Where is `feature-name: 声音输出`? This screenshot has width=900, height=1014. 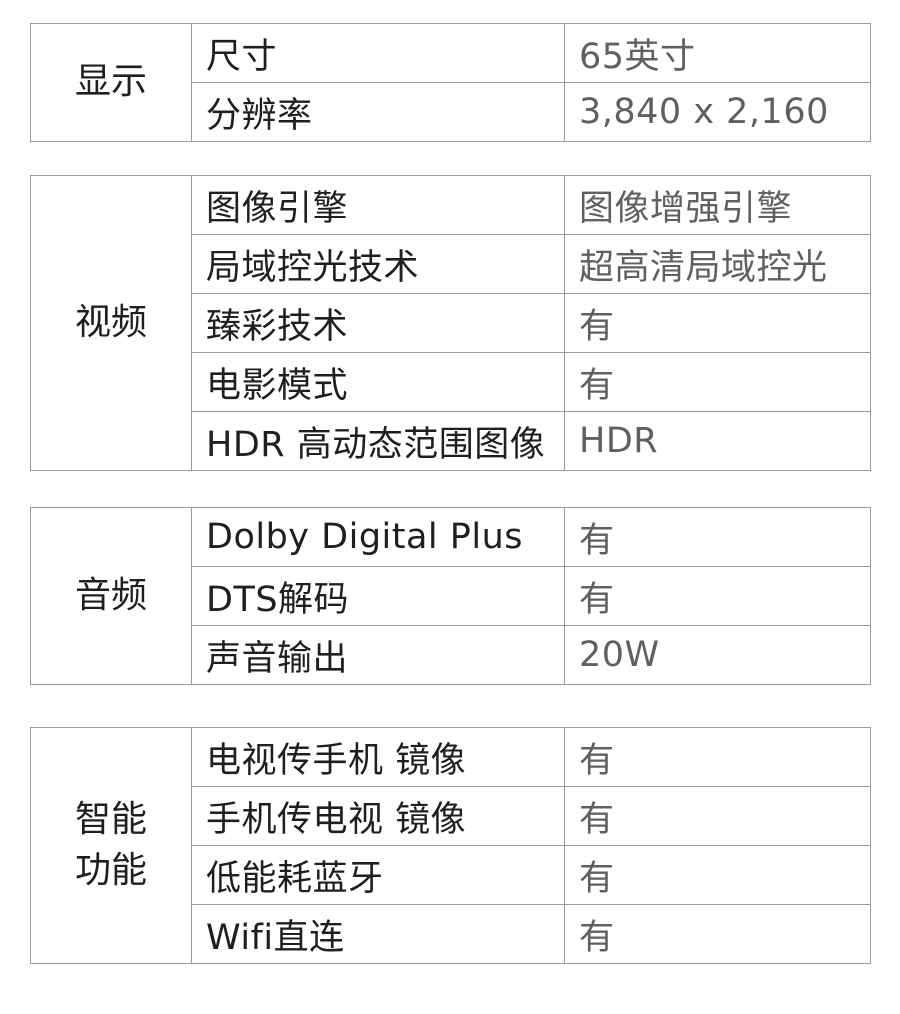 feature-name: 声音输出 is located at coordinates (378, 655).